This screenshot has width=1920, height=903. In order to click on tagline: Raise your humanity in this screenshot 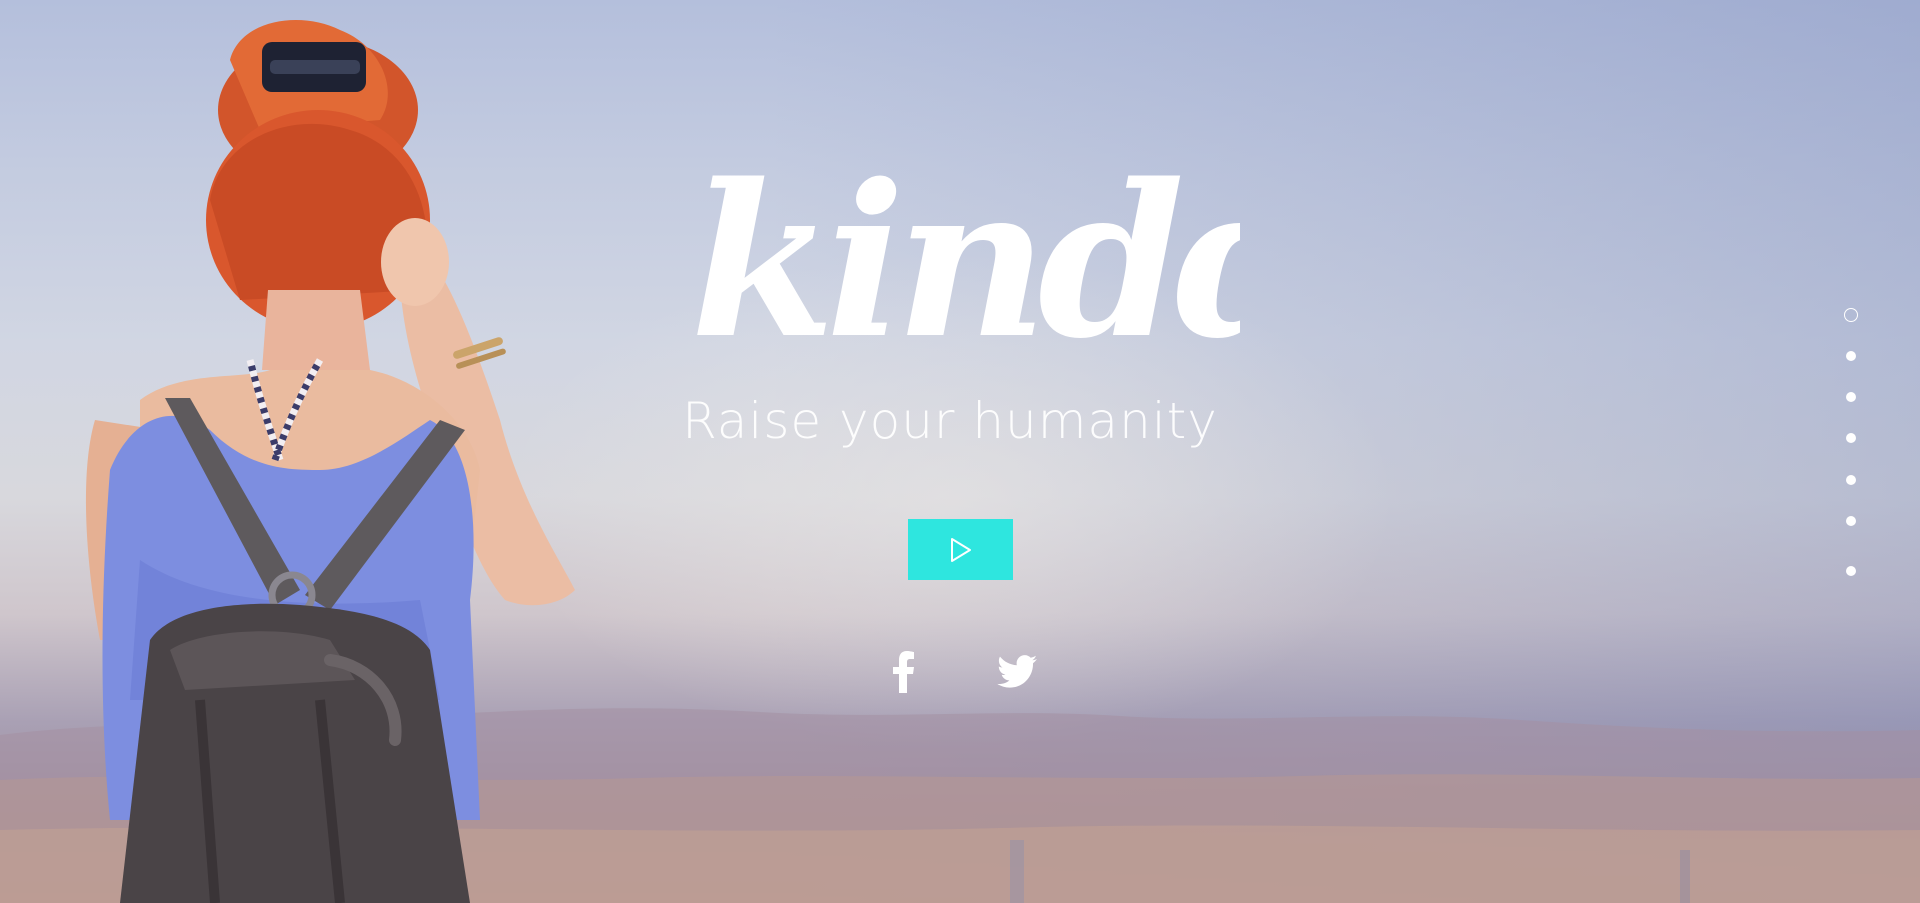, I will do `click(950, 421)`.